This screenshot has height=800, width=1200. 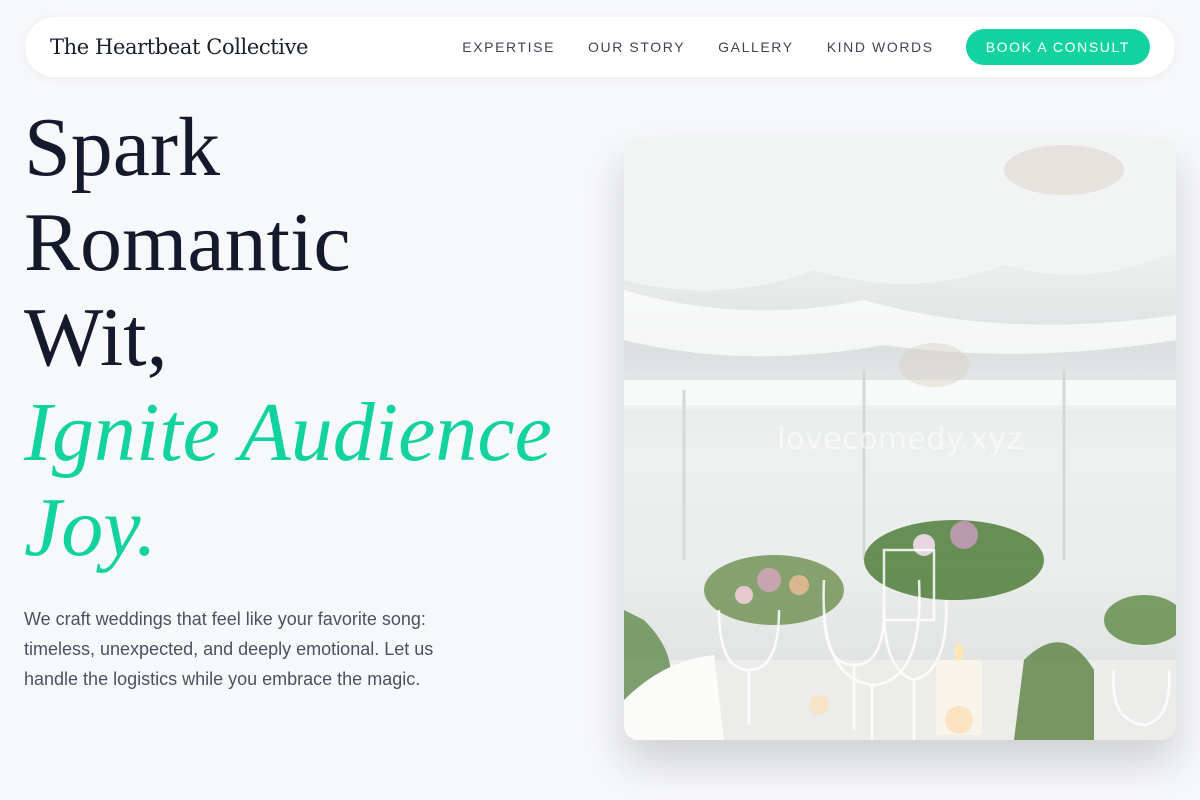 I want to click on nav-link-kind-words: KIND WORDS, so click(x=880, y=47).